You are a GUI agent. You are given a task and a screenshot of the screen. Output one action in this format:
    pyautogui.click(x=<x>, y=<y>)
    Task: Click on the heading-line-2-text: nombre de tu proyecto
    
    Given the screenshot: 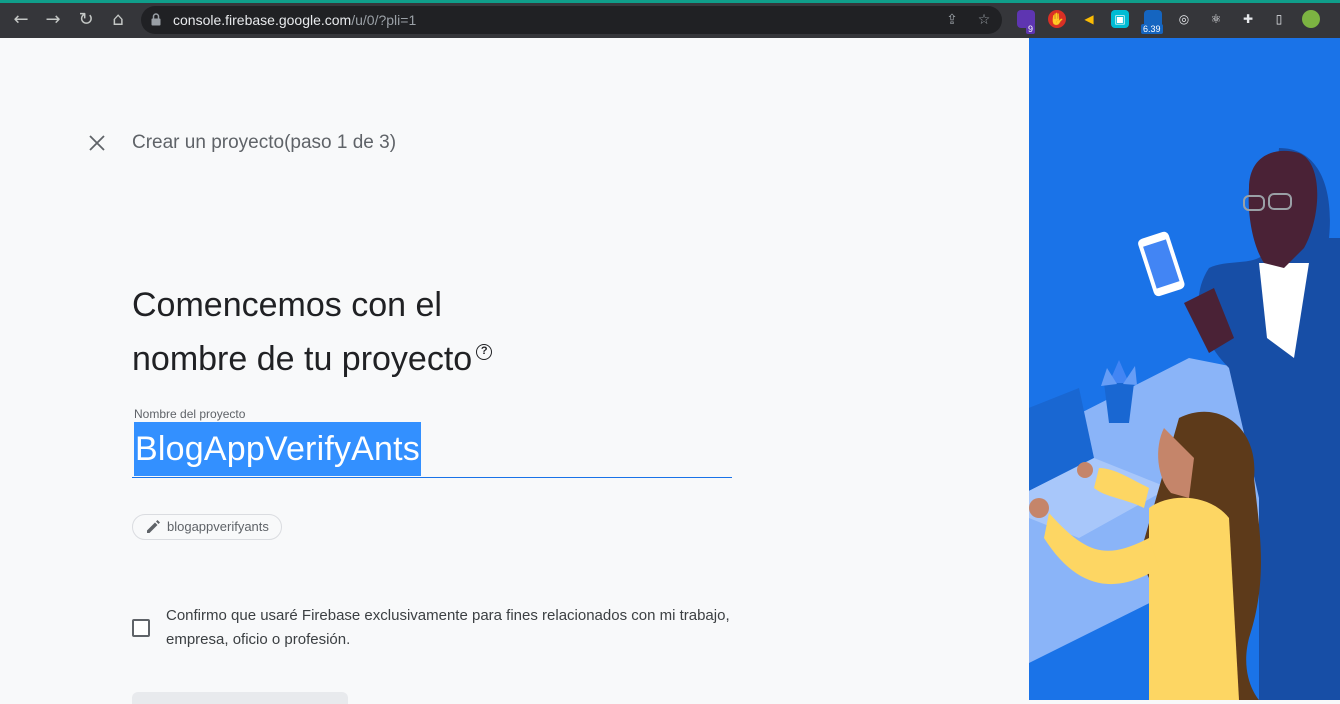 What is the action you would take?
    pyautogui.click(x=302, y=359)
    